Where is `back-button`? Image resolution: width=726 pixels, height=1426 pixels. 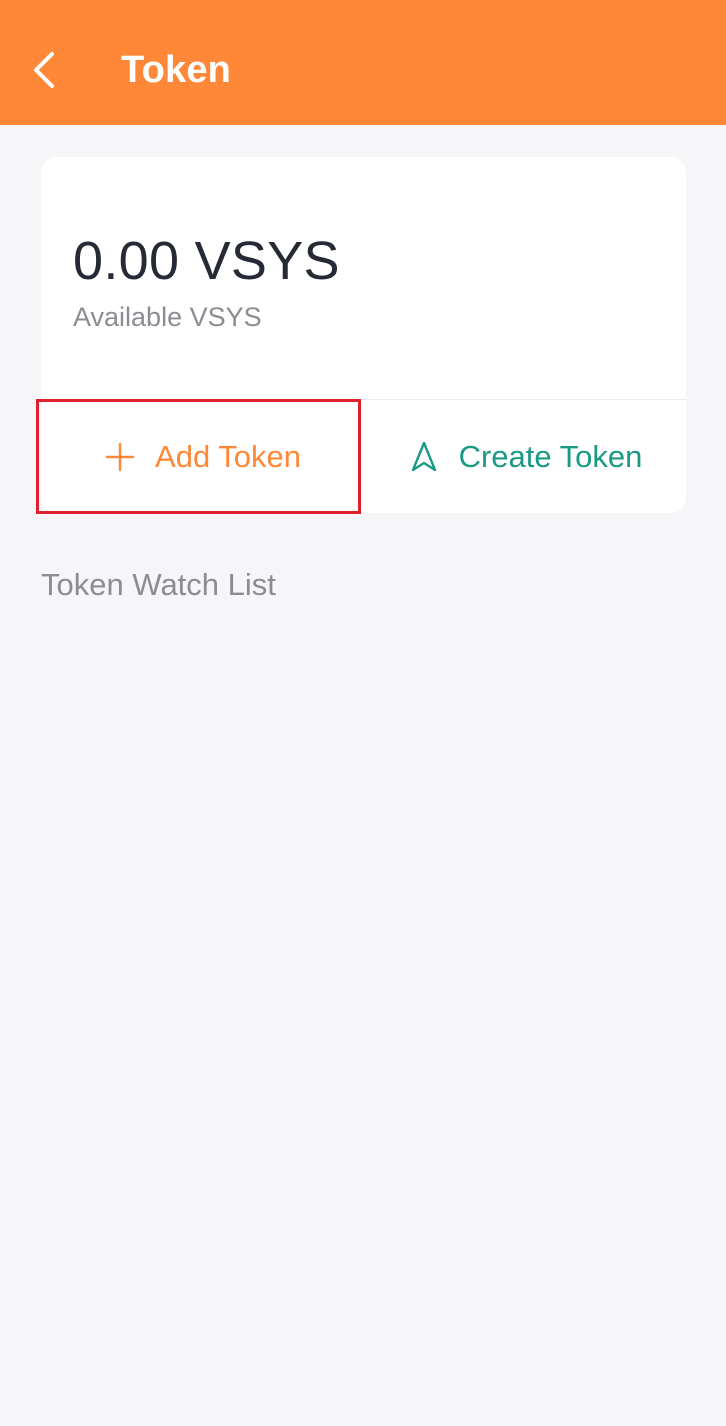 back-button is located at coordinates (58, 70).